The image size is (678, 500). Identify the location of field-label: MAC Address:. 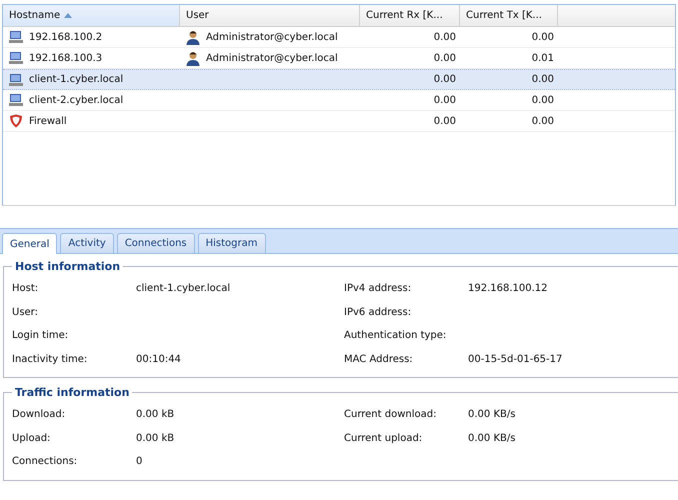
(378, 359).